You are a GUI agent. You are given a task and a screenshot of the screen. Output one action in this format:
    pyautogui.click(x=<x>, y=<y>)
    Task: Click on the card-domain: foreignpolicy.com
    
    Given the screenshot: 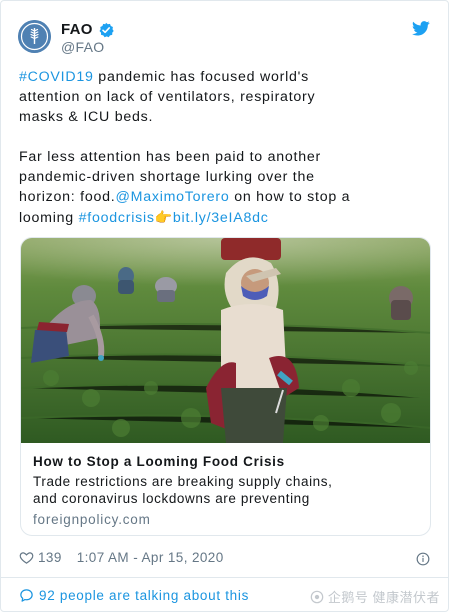 What is the action you would take?
    pyautogui.click(x=92, y=519)
    